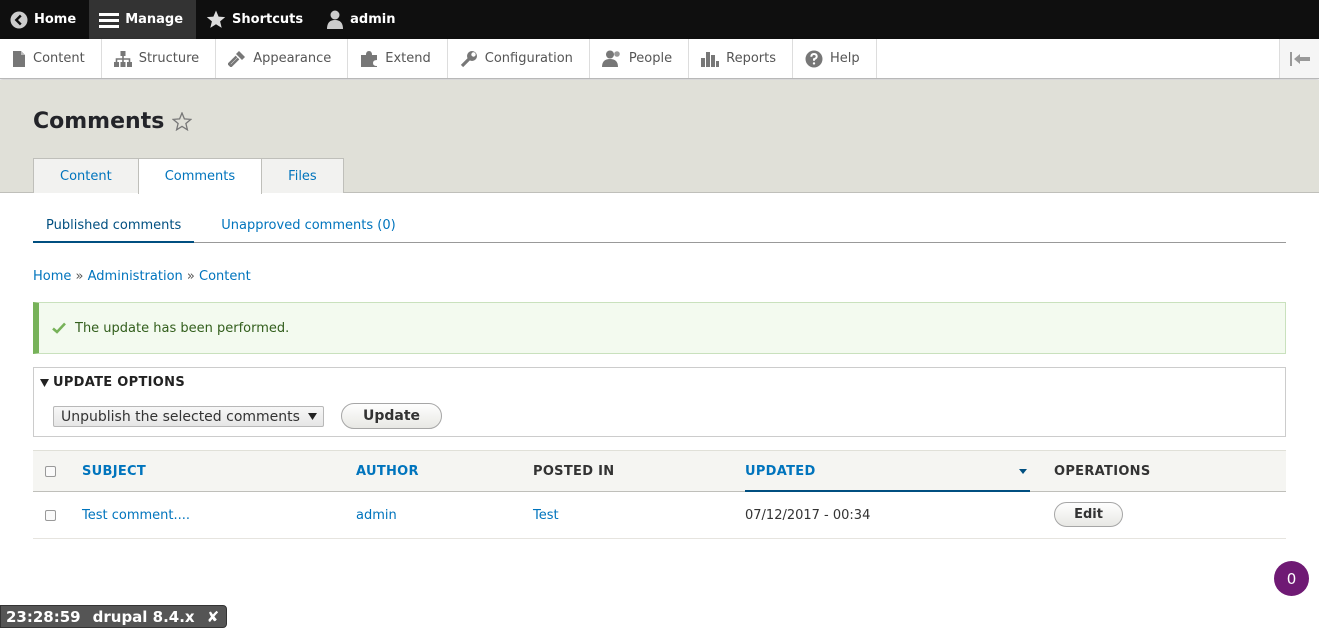 The image size is (1319, 630). What do you see at coordinates (59, 328) in the screenshot?
I see `checkmark-icon` at bounding box center [59, 328].